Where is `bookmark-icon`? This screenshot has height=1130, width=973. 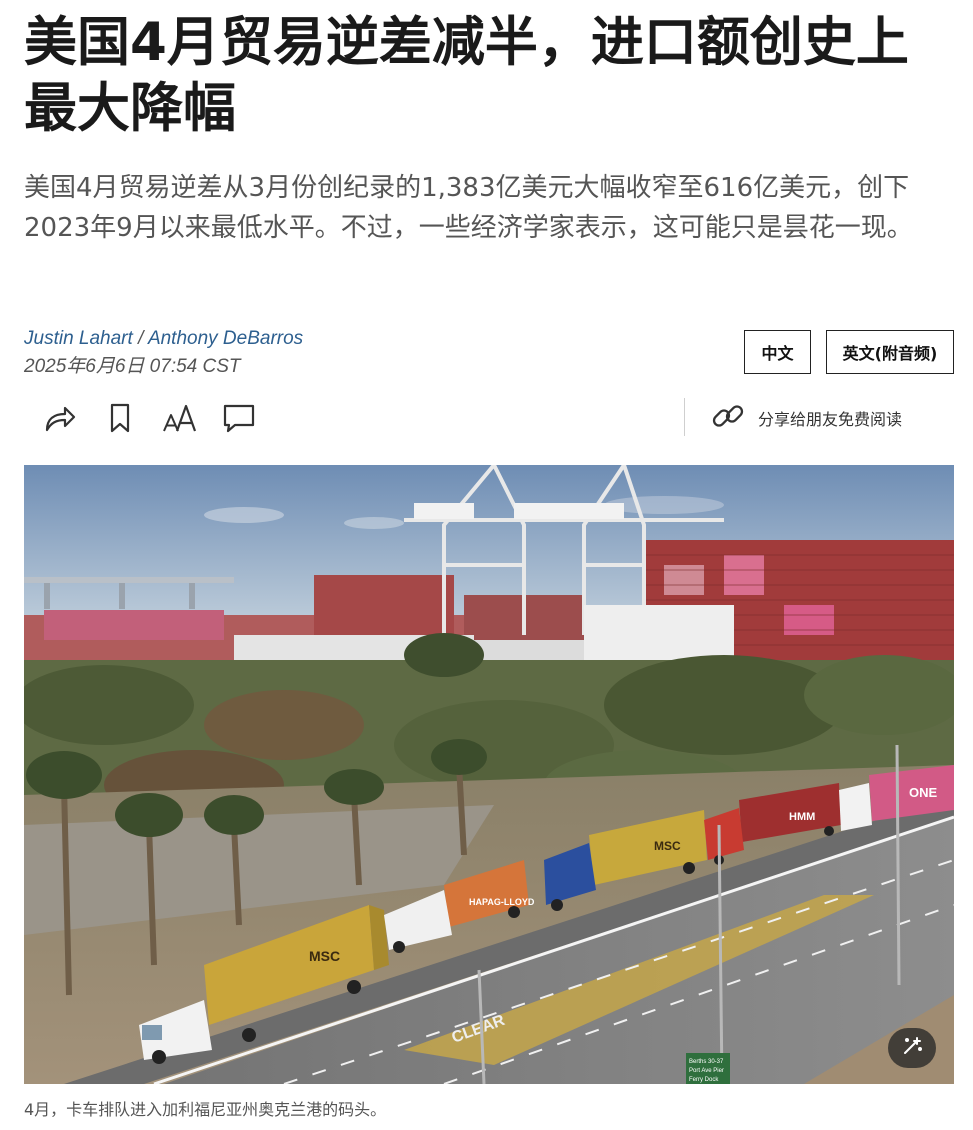
bookmark-icon is located at coordinates (120, 418).